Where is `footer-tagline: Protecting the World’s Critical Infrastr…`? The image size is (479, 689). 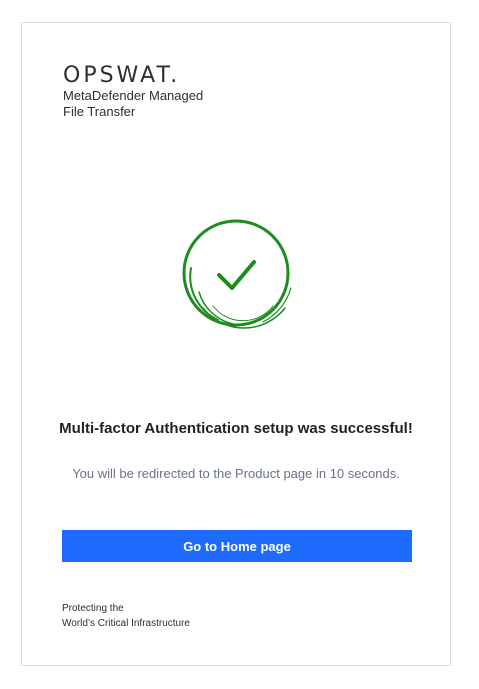
footer-tagline: Protecting the World’s Critical Infrastr… is located at coordinates (126, 616).